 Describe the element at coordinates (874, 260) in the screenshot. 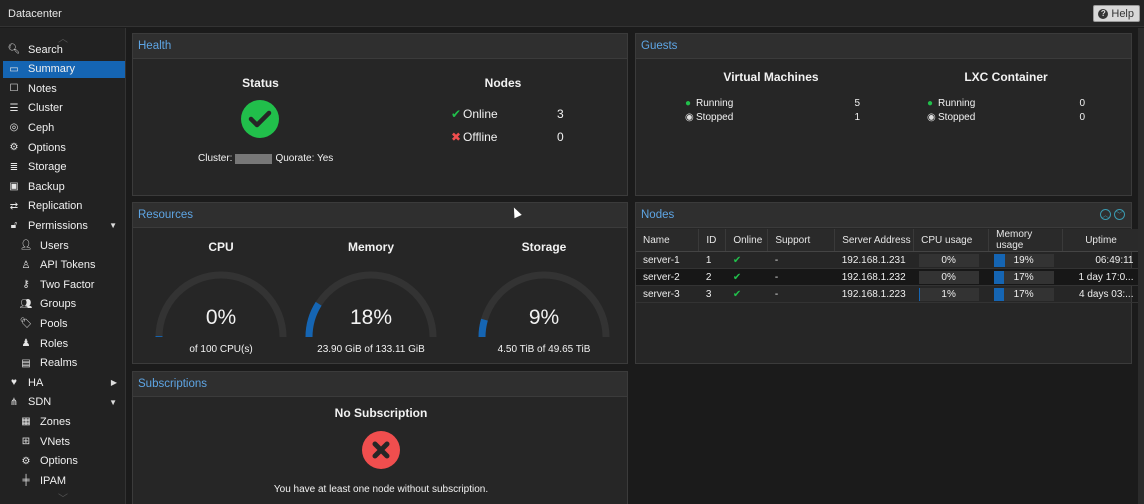

I see `node-address: 192.168.1.231` at that location.